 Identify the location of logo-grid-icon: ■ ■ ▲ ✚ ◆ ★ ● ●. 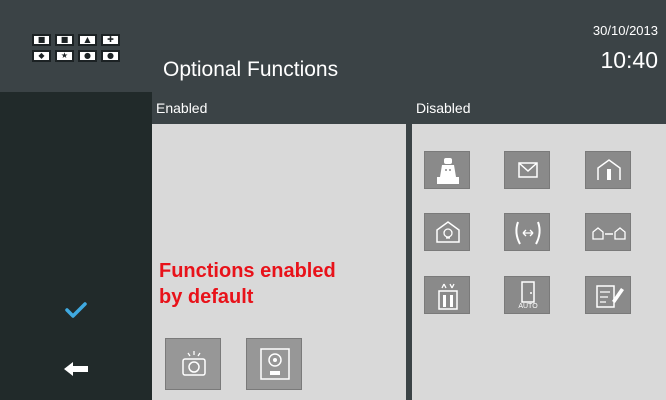
(78, 50).